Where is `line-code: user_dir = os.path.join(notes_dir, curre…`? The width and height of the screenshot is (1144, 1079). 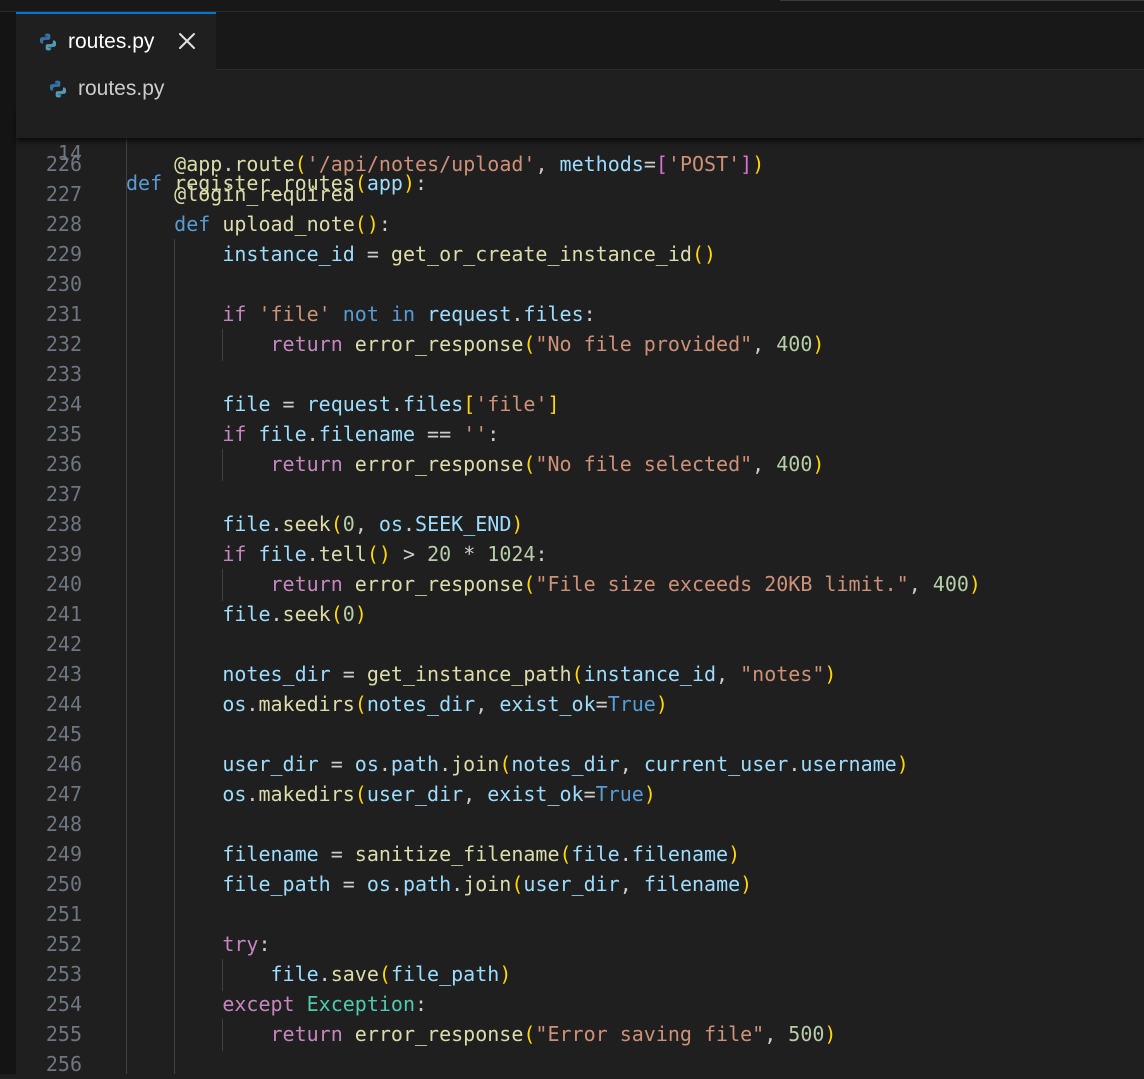 line-code: user_dir = os.path.join(notes_dir, curre… is located at coordinates (565, 764).